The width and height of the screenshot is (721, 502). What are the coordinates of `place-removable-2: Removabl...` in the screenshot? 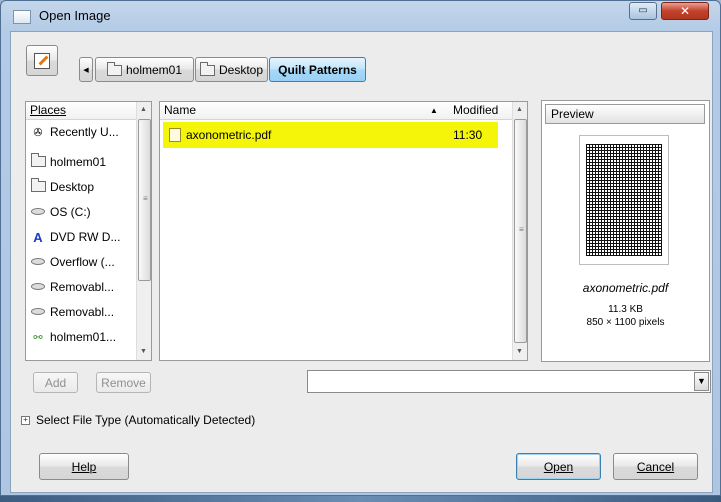 It's located at (89, 312).